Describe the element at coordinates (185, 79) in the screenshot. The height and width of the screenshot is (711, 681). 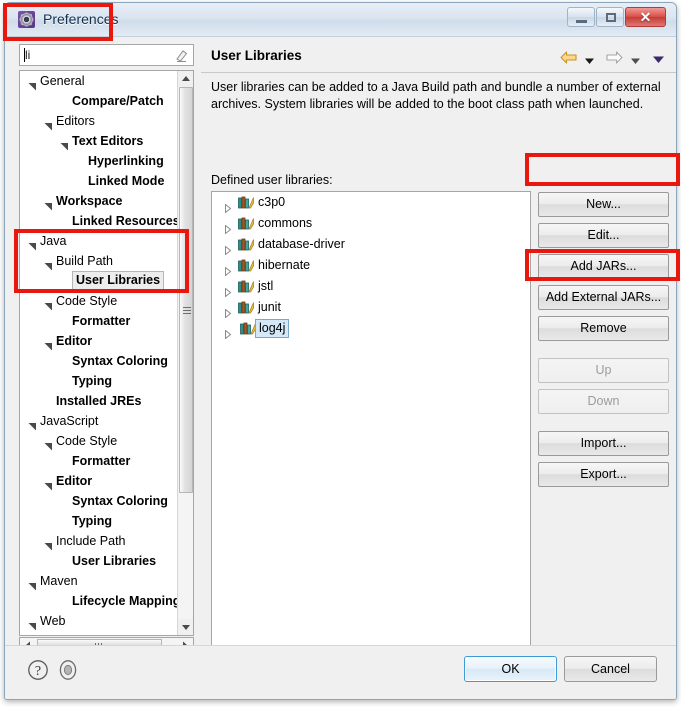
I see `scroll-up-arrow-icon` at that location.